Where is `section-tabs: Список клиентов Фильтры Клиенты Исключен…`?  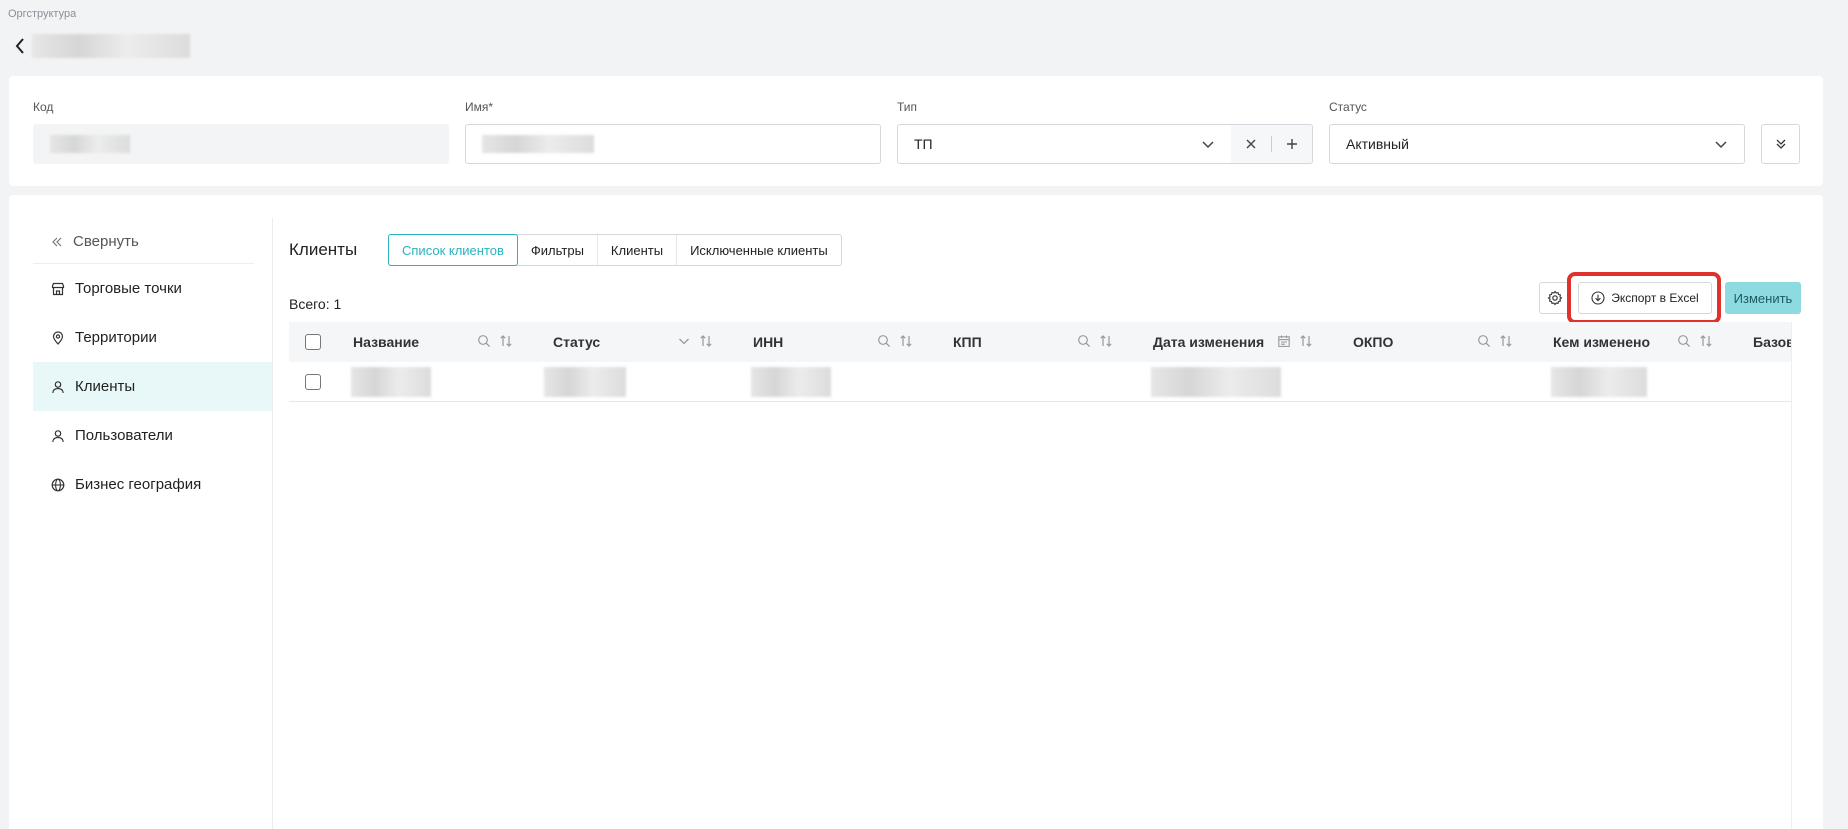 section-tabs: Список клиентов Фильтры Клиенты Исключен… is located at coordinates (615, 250).